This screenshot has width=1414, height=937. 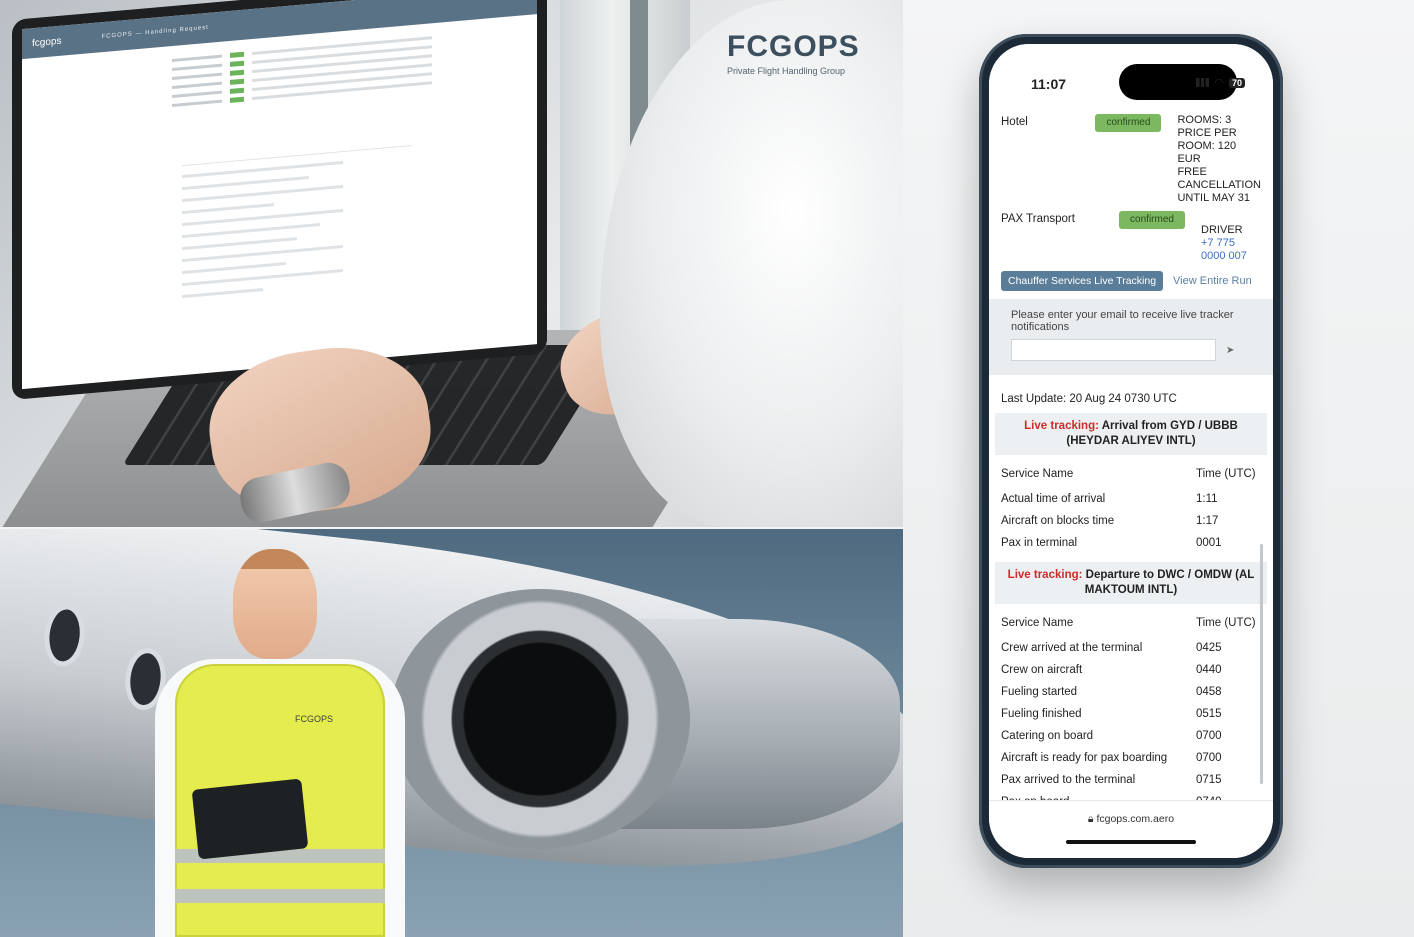 What do you see at coordinates (1131, 714) in the screenshot?
I see `table-row: Fueling finished 0515` at bounding box center [1131, 714].